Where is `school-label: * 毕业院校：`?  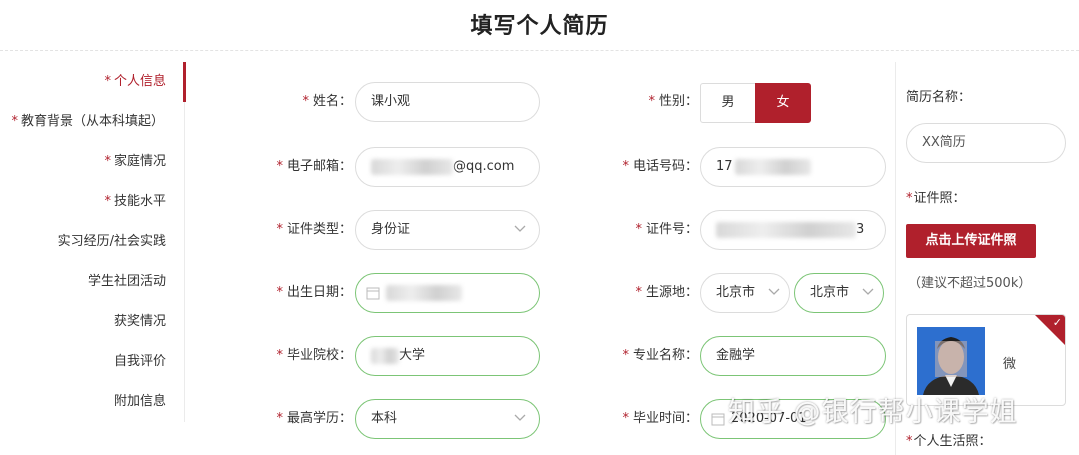
school-label: * 毕业院校： is located at coordinates (314, 355).